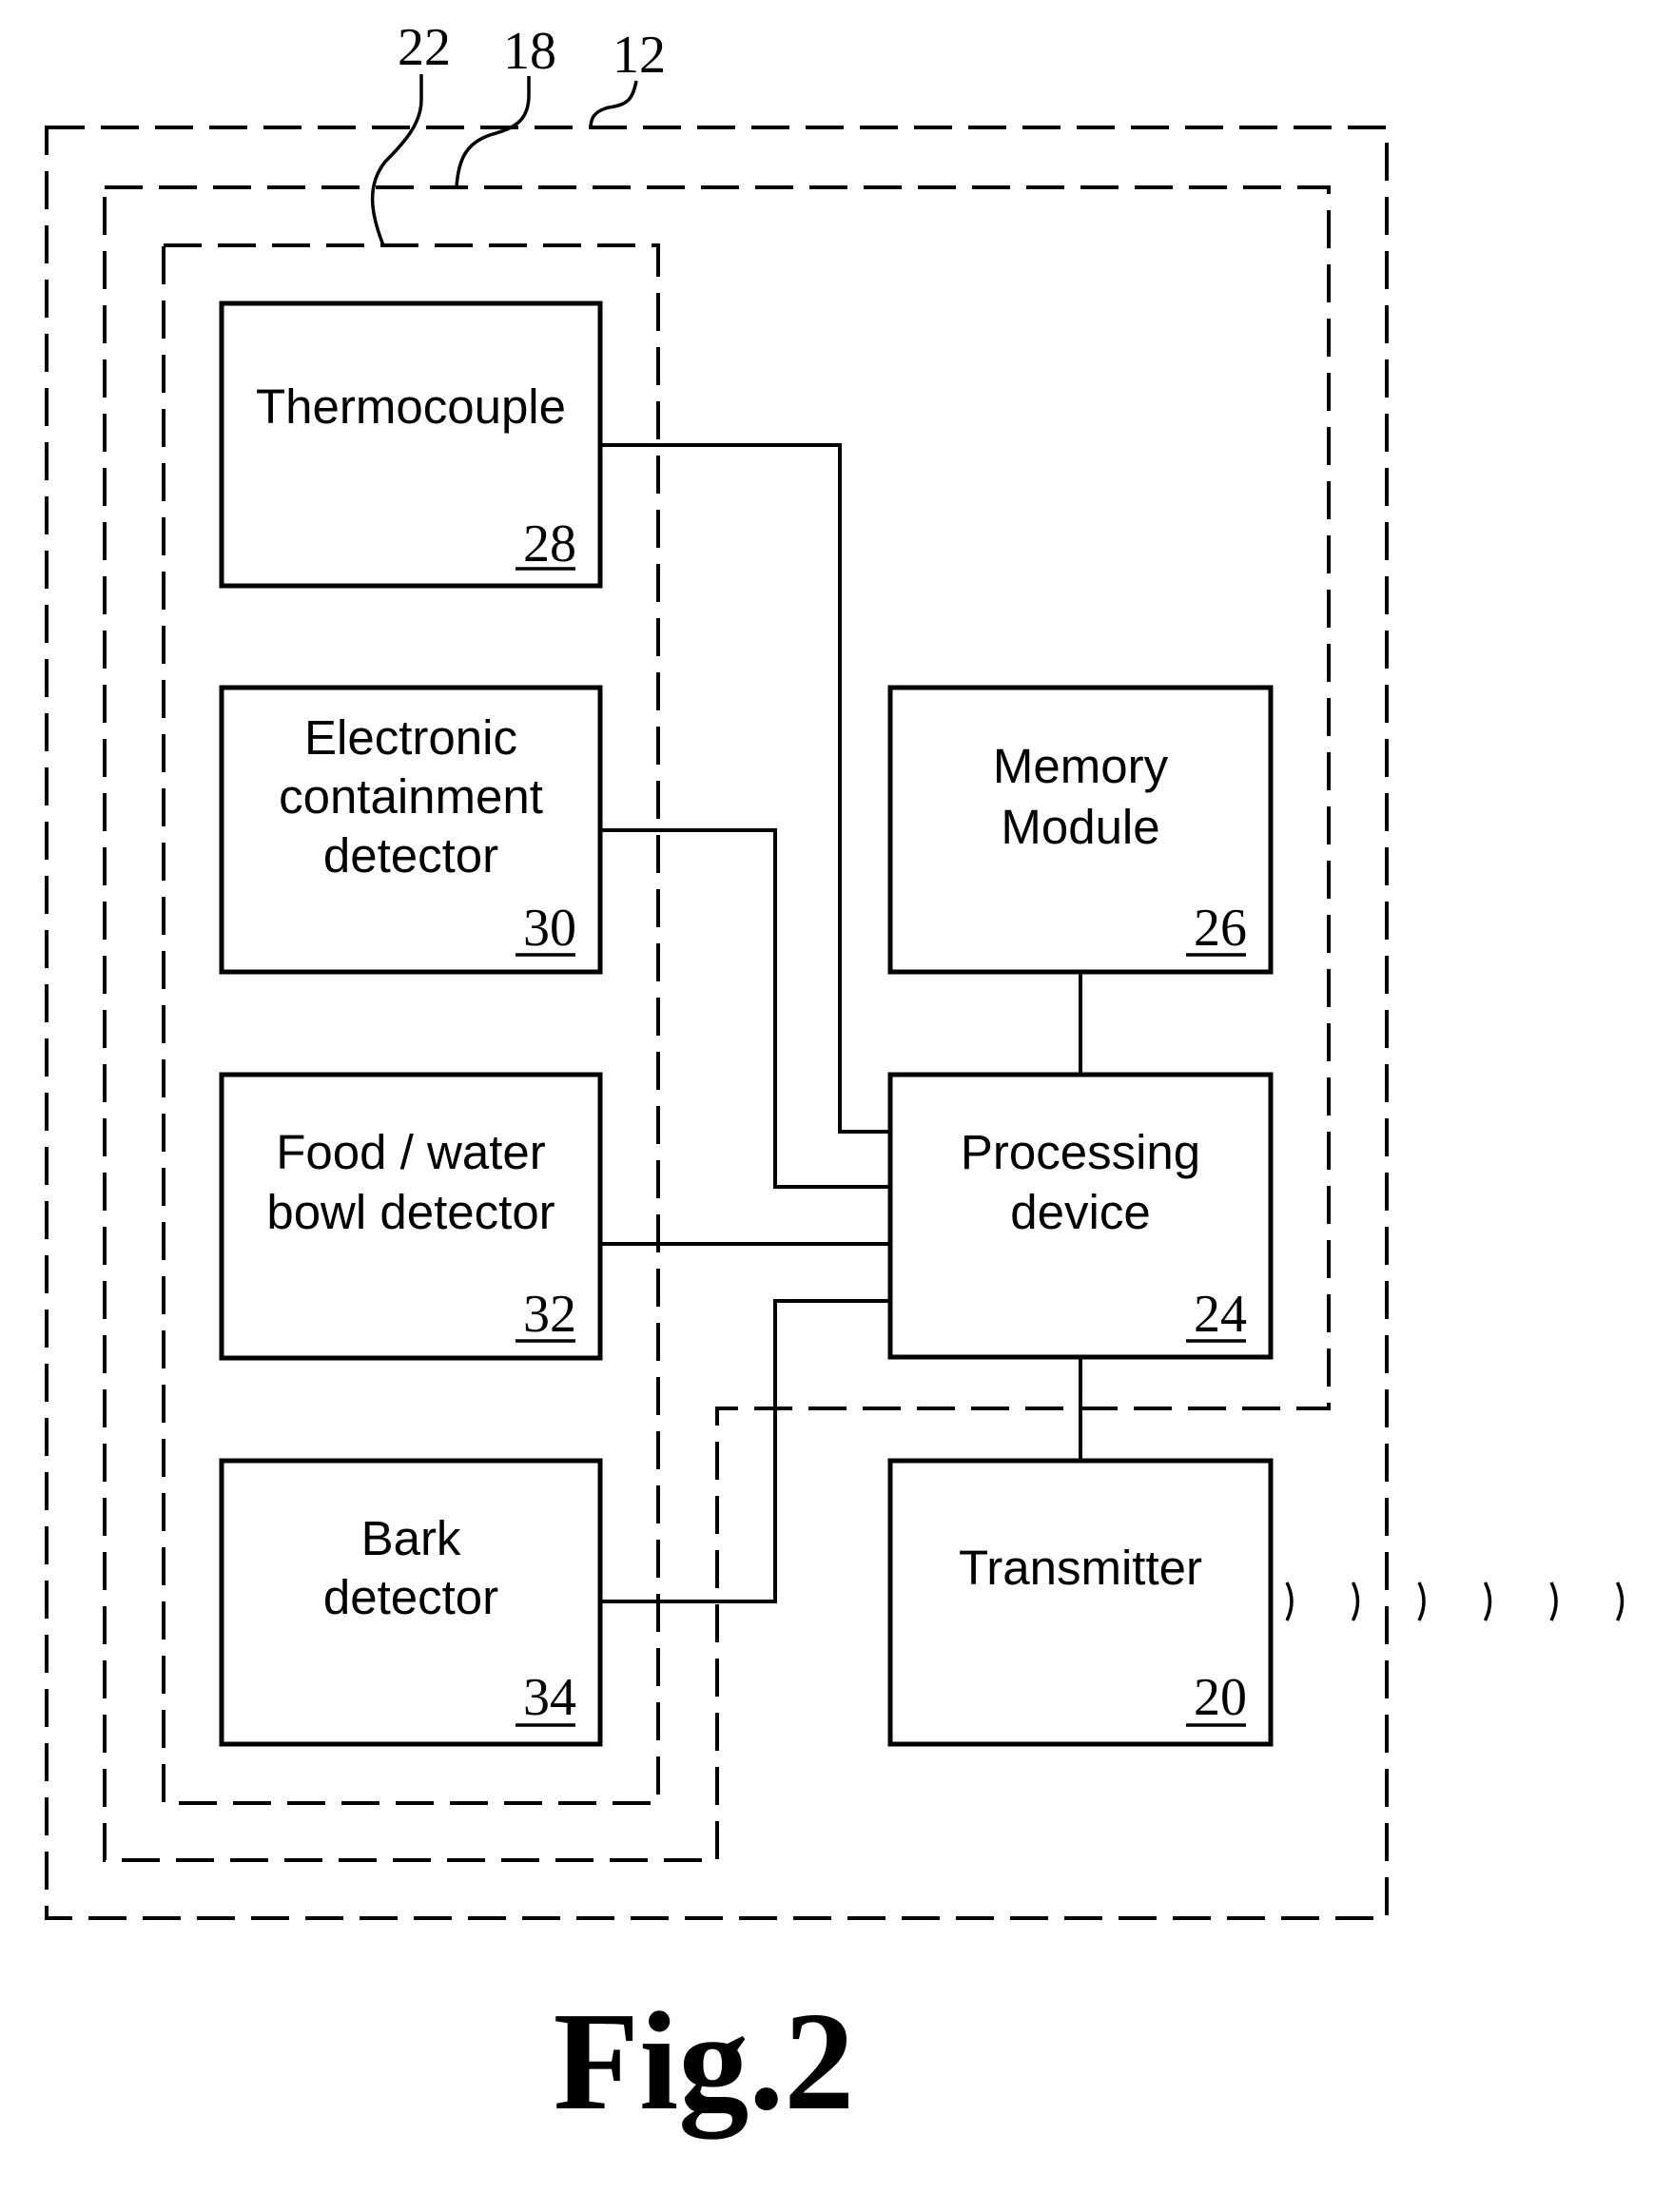 This screenshot has height=2212, width=1654. I want to click on block-memory-label-line2: Module, so click(1080, 827).